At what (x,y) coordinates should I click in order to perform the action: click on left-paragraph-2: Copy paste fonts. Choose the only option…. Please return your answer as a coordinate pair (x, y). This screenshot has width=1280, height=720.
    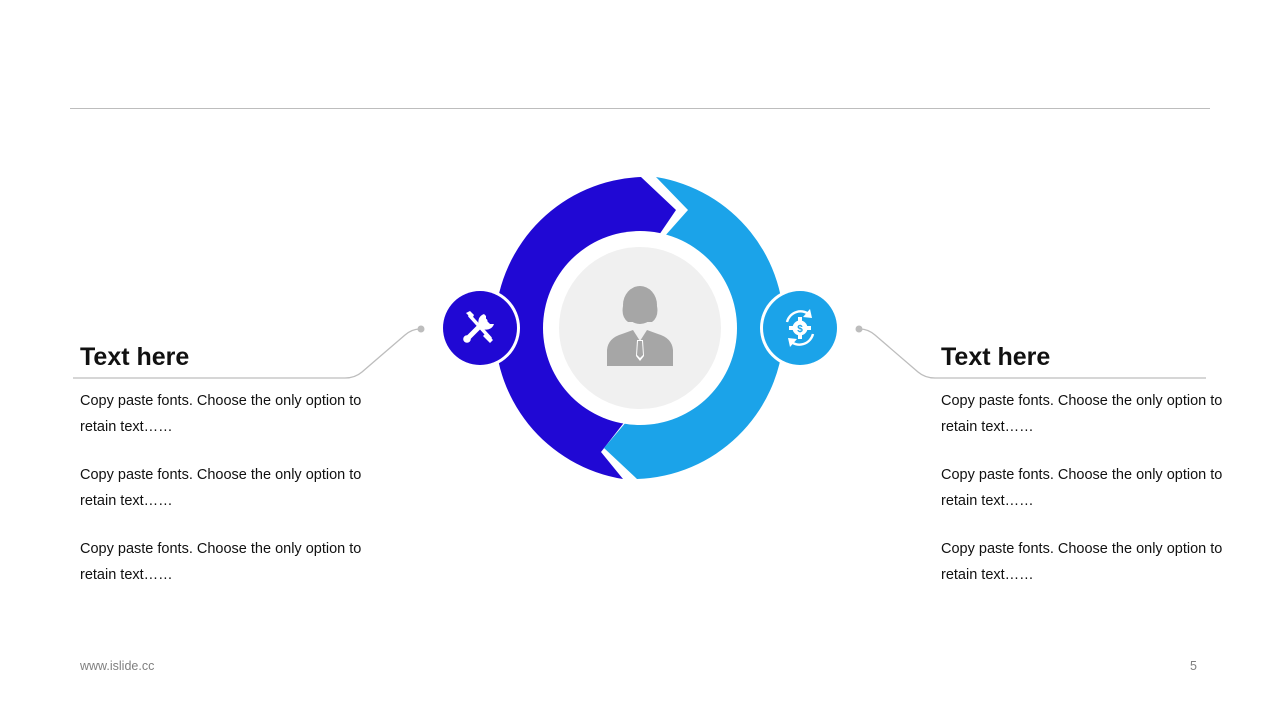
    Looking at the image, I should click on (221, 488).